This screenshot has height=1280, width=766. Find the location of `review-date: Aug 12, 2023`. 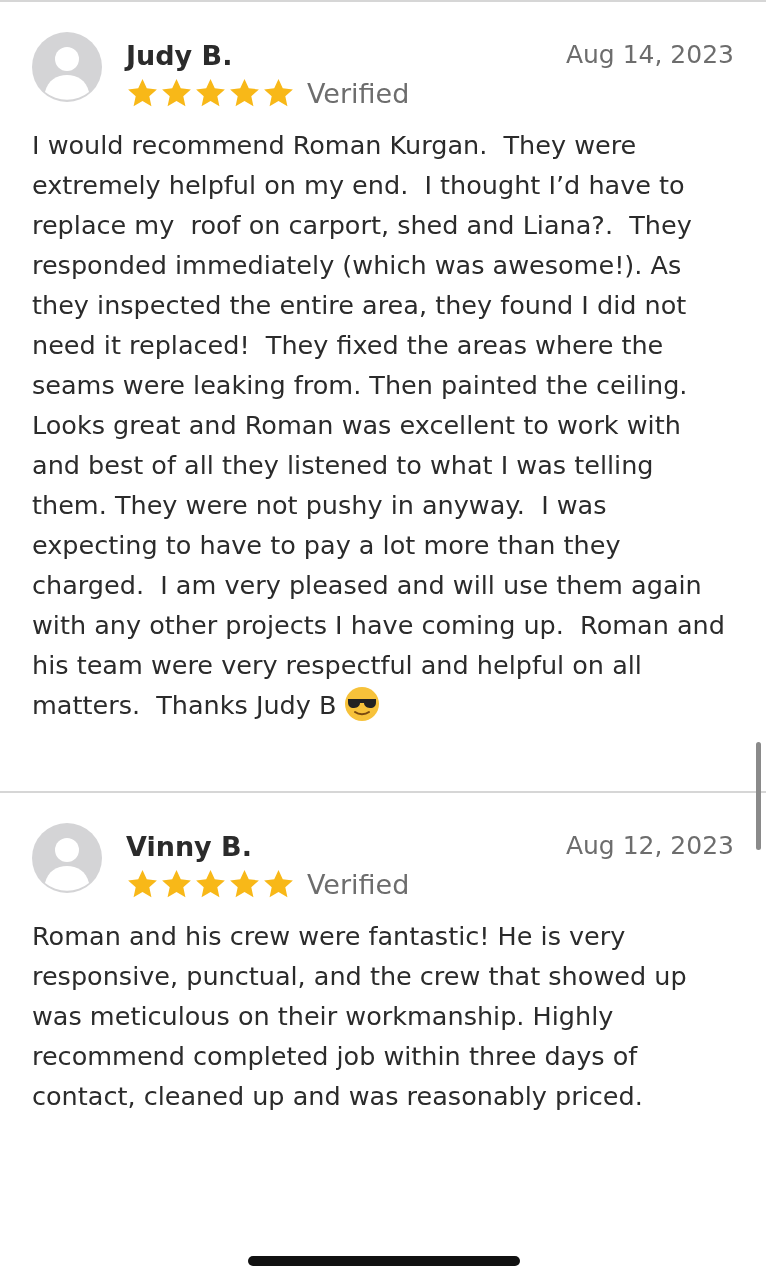

review-date: Aug 12, 2023 is located at coordinates (649, 845).